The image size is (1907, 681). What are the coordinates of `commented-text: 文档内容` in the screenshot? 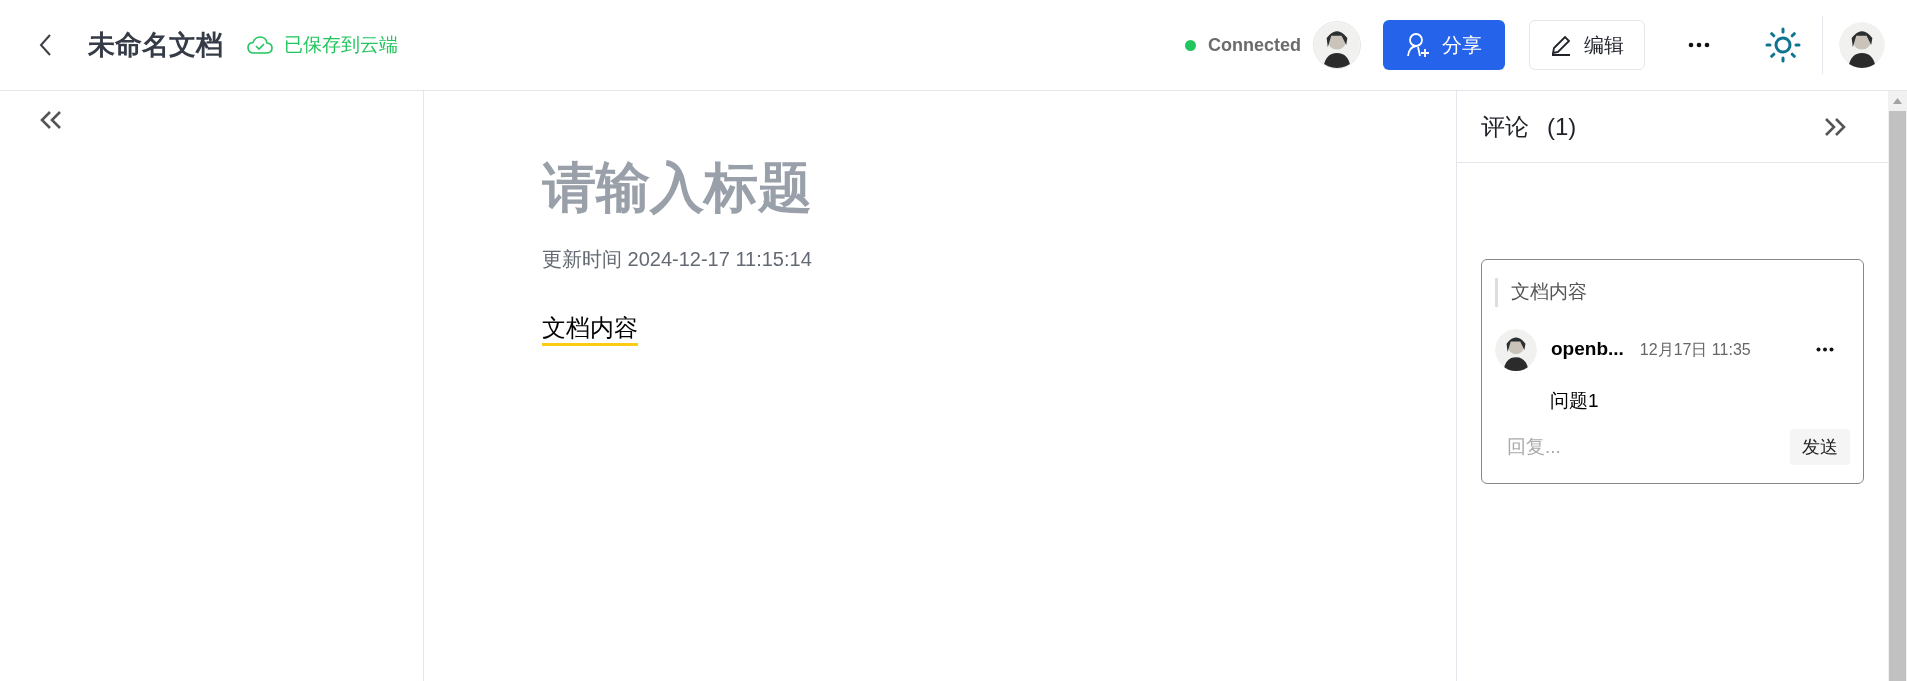 It's located at (590, 330).